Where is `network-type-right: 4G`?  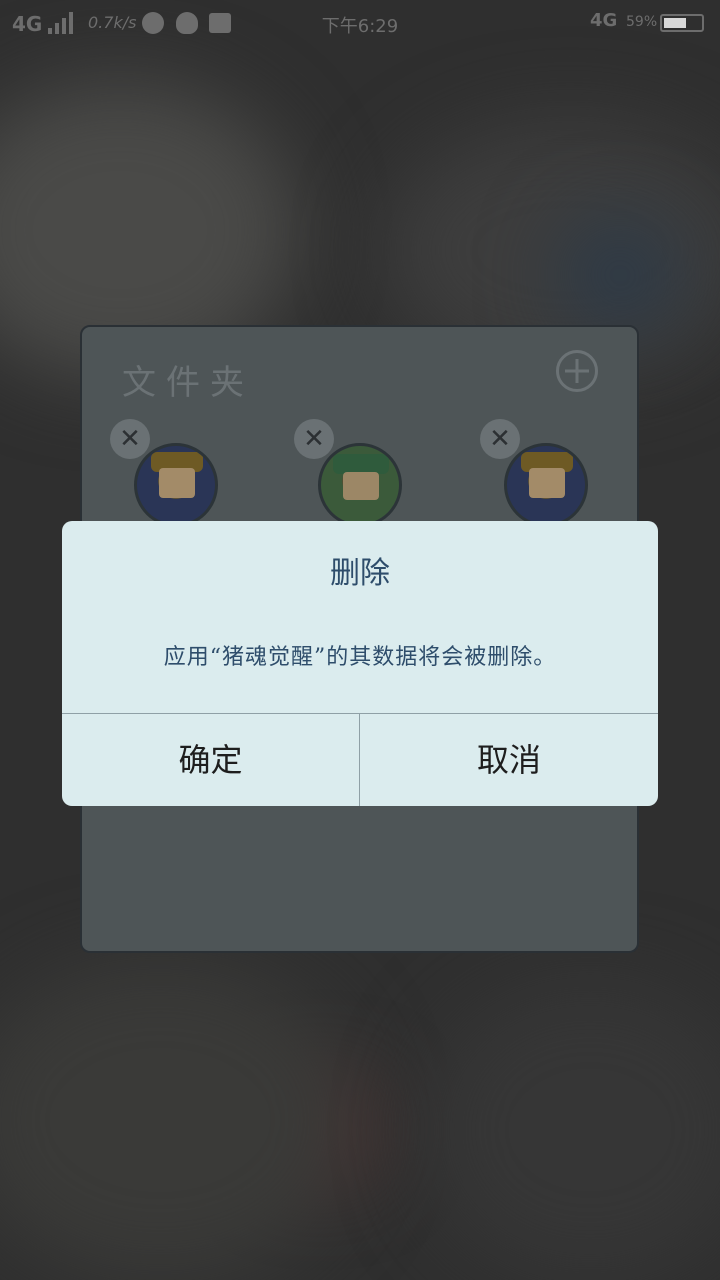 network-type-right: 4G is located at coordinates (604, 20).